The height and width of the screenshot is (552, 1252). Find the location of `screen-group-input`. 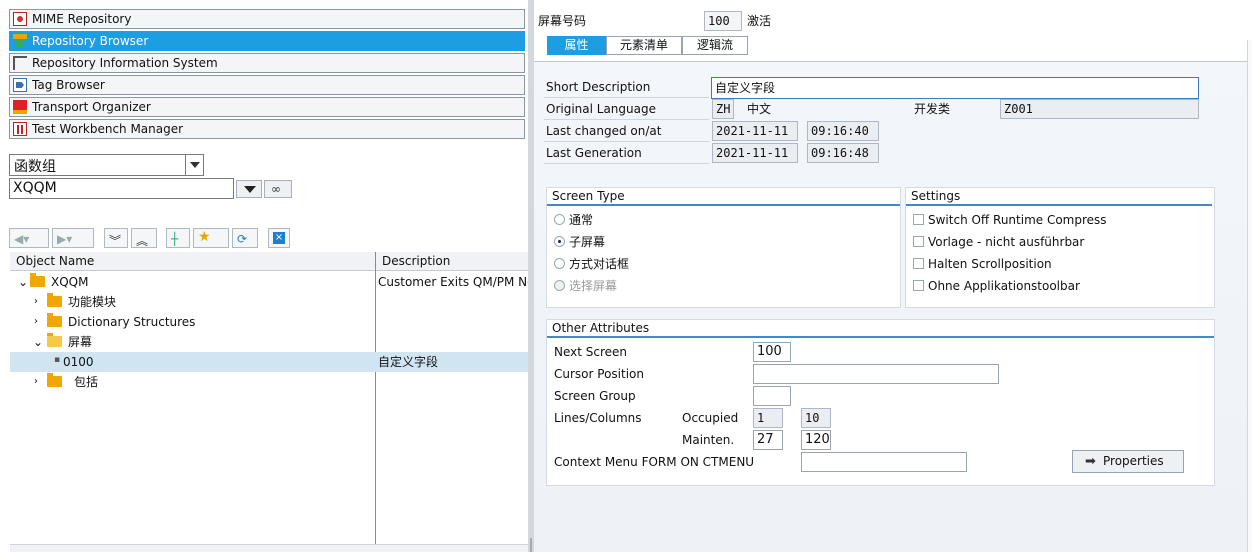

screen-group-input is located at coordinates (772, 396).